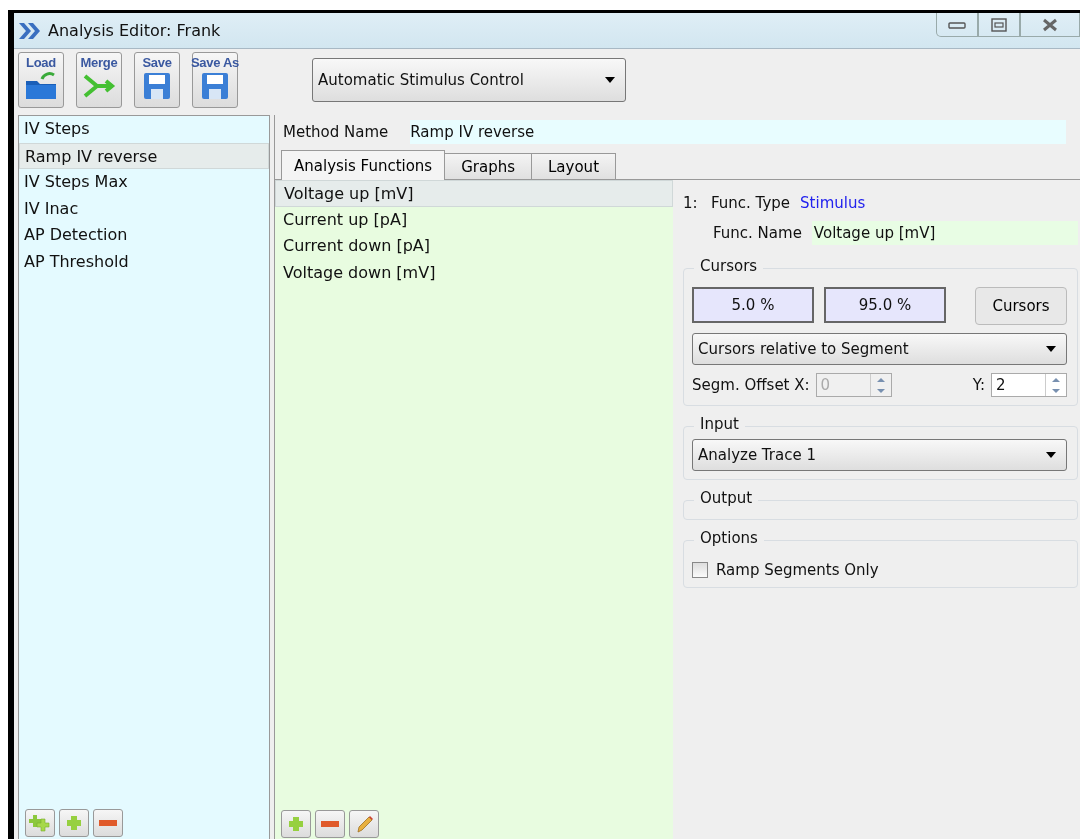  Describe the element at coordinates (29, 30) in the screenshot. I see `app-icon` at that location.